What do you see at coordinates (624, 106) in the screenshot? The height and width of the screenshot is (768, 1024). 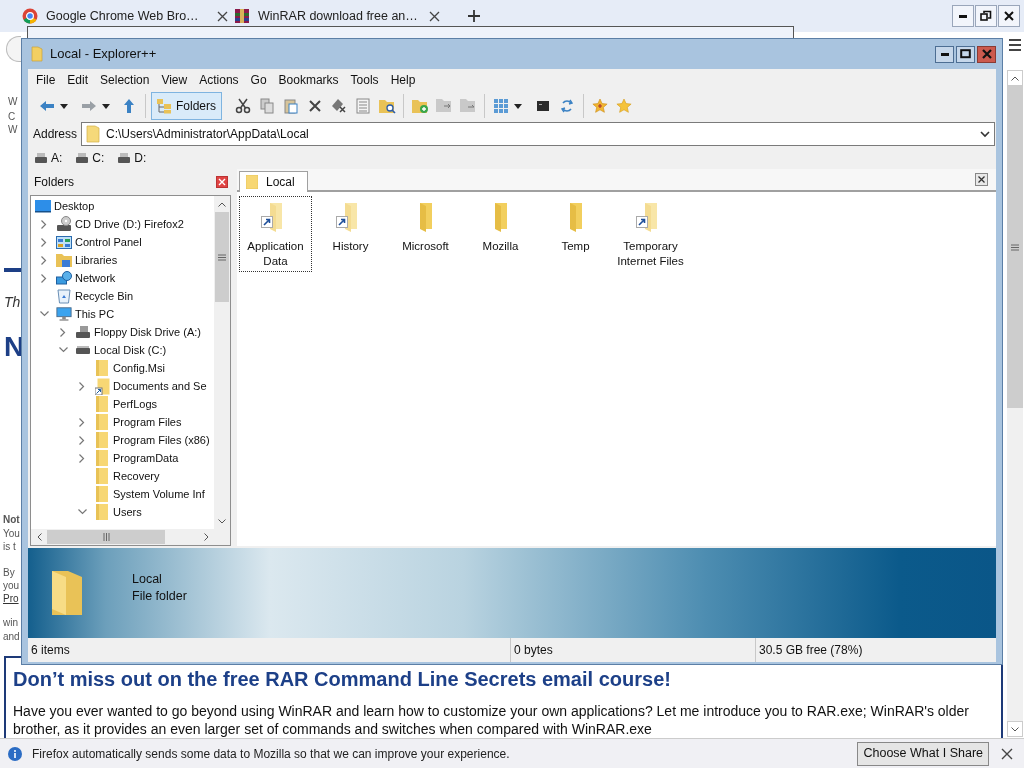 I see `star-icon` at bounding box center [624, 106].